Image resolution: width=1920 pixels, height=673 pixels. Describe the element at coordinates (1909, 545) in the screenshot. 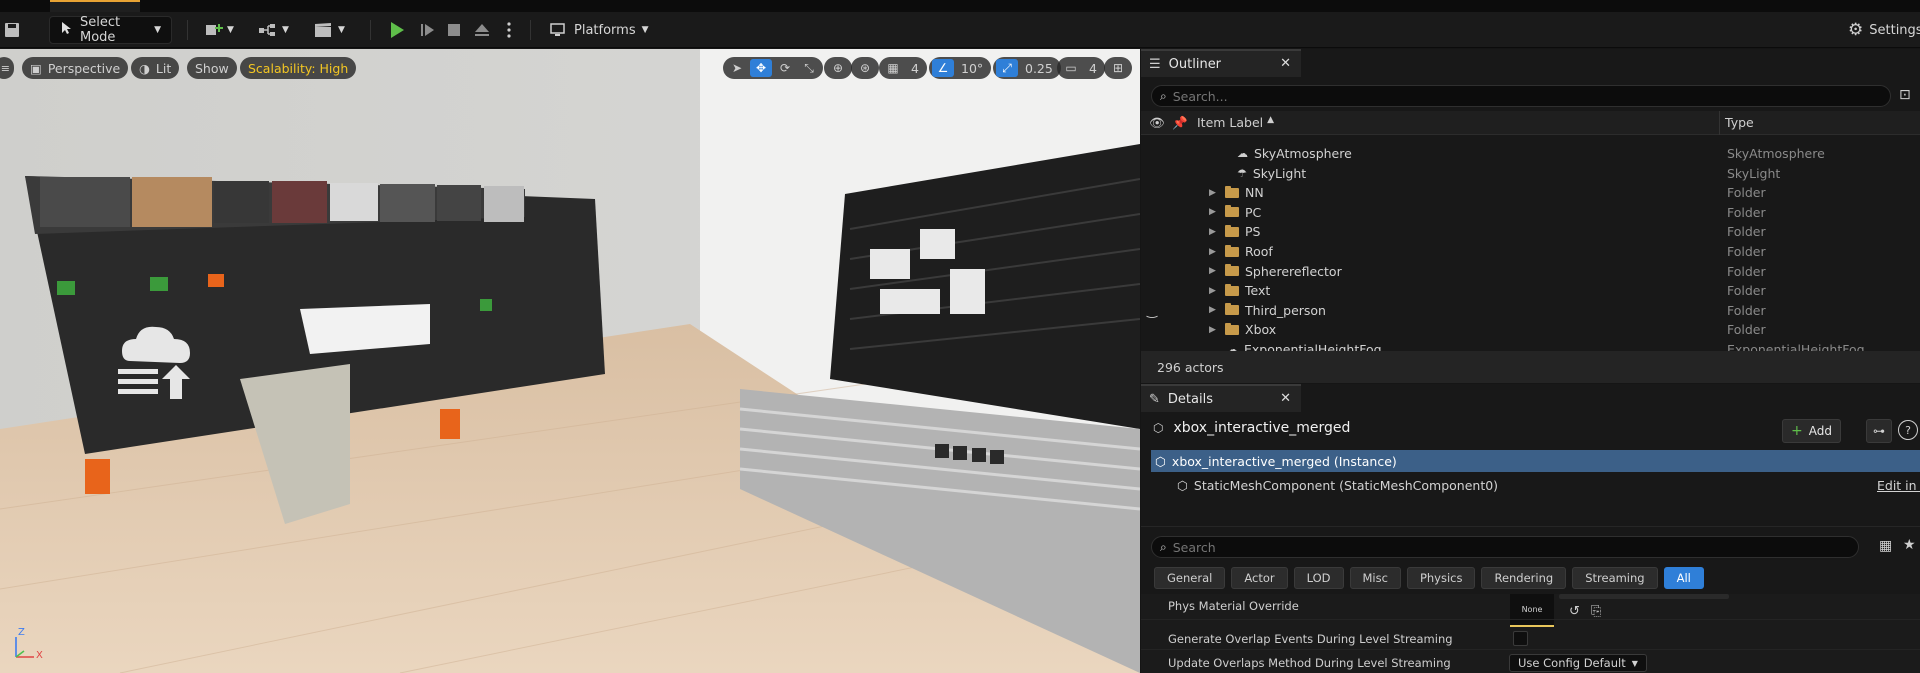

I see `favorite-star-icon: ★` at that location.